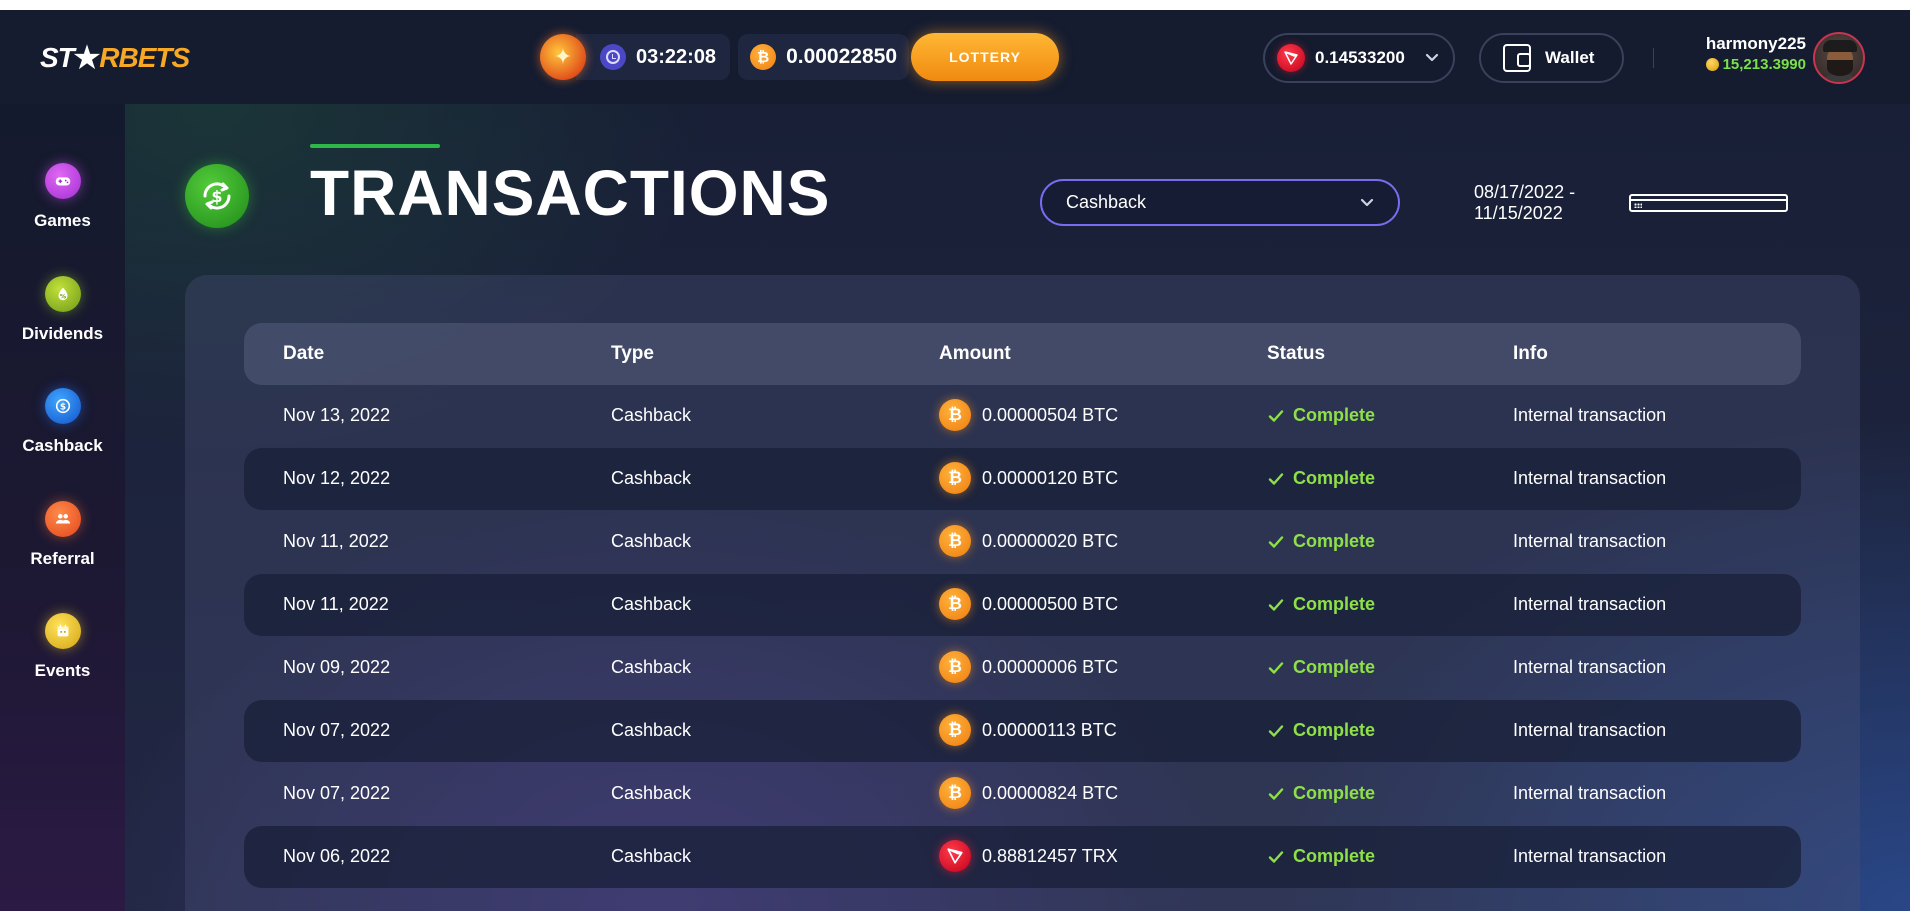  Describe the element at coordinates (1050, 603) in the screenshot. I see `amount-text: 0.00000500 BTC` at that location.